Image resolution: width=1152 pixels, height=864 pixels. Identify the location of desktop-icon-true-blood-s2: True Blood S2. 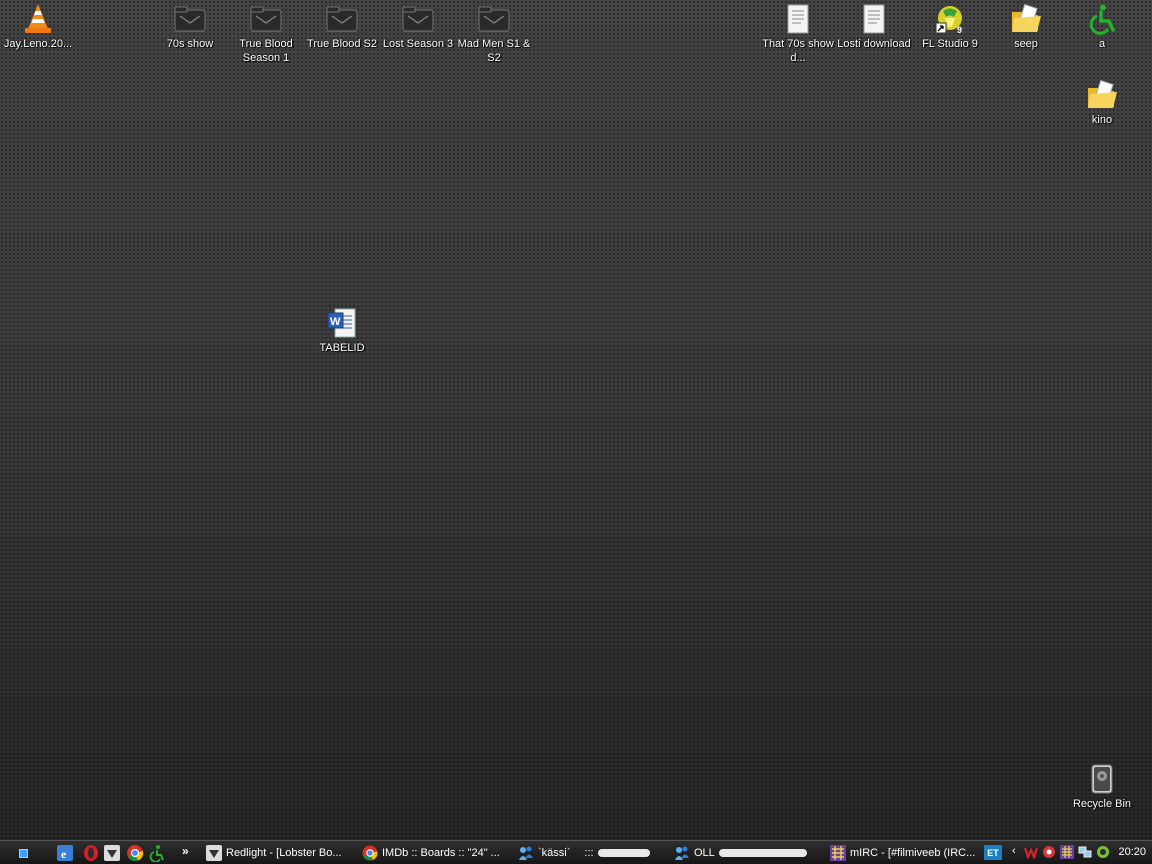
(342, 26).